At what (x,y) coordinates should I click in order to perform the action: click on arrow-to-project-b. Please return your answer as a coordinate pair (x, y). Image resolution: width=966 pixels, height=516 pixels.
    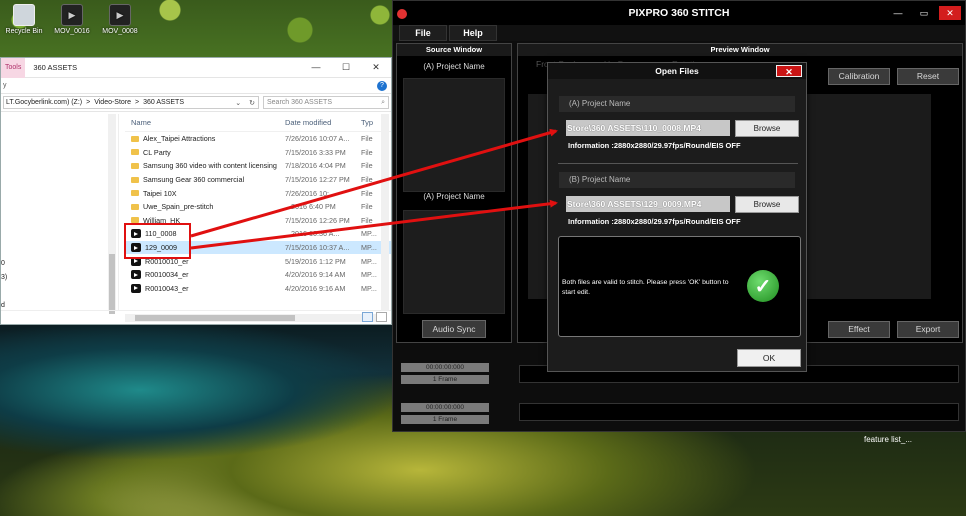
    Looking at the image, I should click on (374, 224).